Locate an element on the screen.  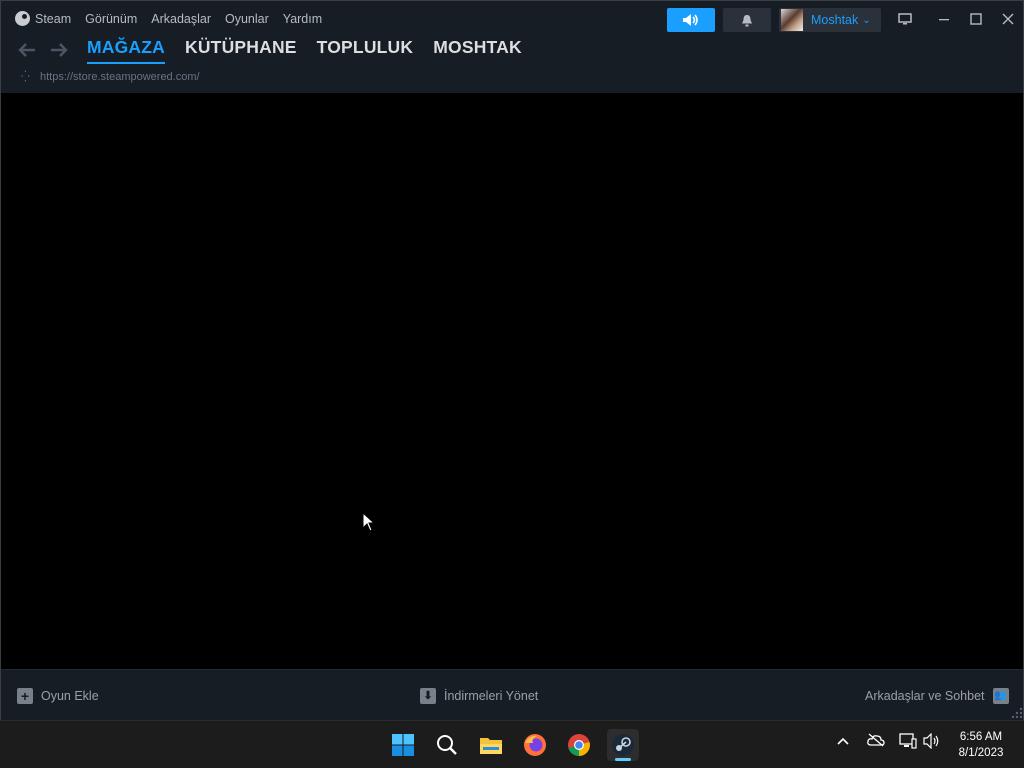
volume-button is located at coordinates (932, 742).